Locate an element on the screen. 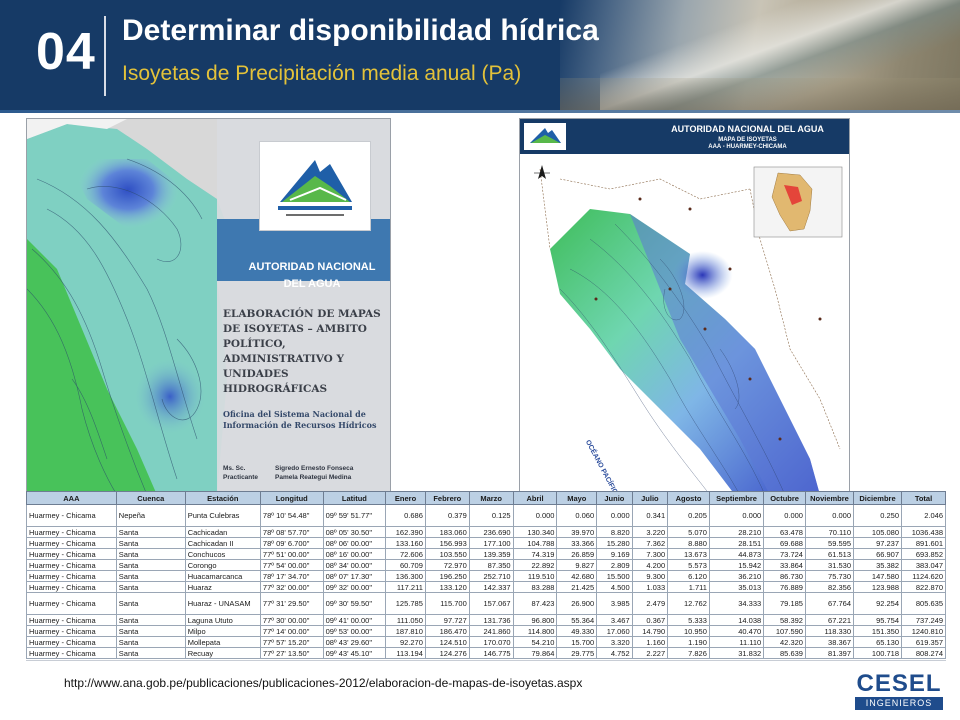 This screenshot has height=720, width=960. table-cell: 08º 43' 29.60" is located at coordinates (354, 642).